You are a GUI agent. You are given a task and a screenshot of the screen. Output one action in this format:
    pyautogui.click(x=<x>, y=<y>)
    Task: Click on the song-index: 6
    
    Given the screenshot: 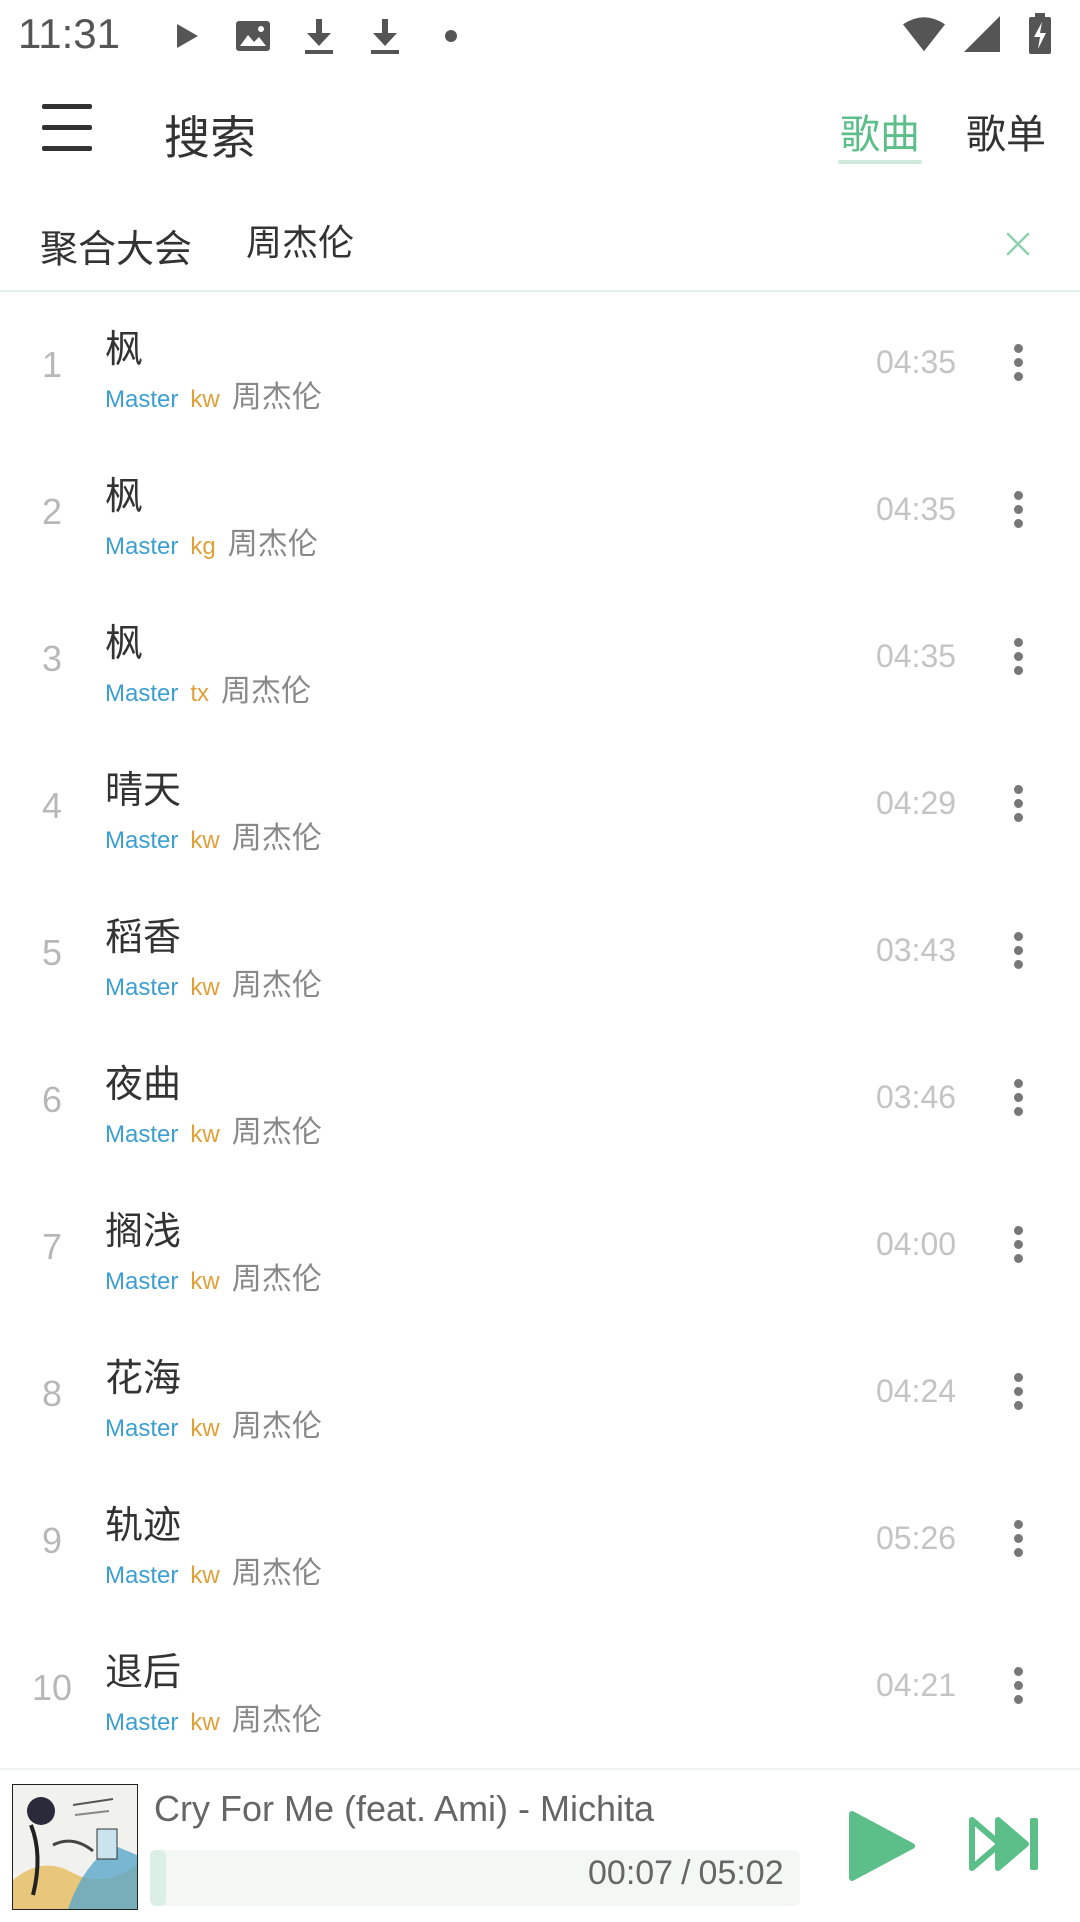 What is the action you would take?
    pyautogui.click(x=52, y=1099)
    